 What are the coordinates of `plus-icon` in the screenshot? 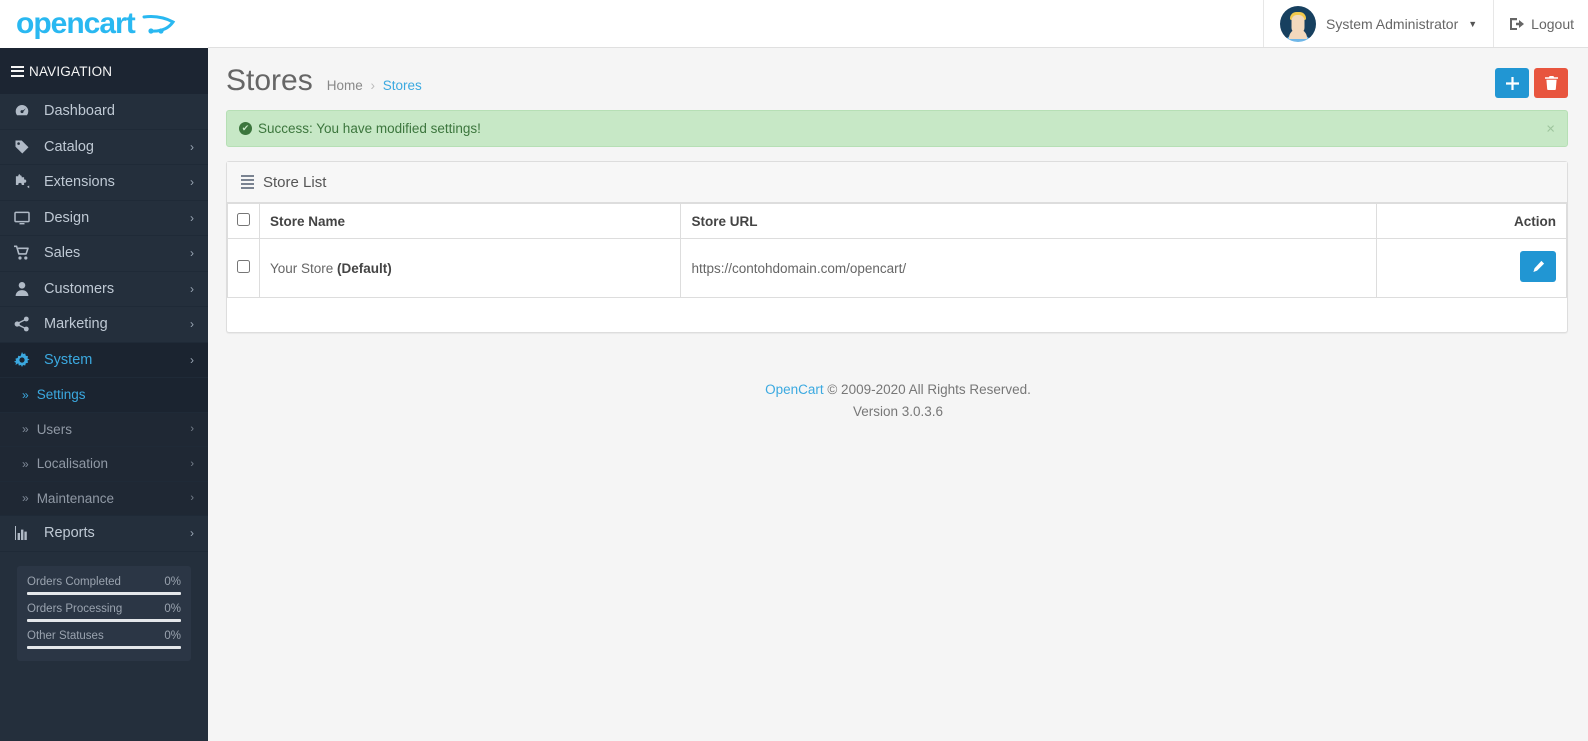 It's located at (1512, 83).